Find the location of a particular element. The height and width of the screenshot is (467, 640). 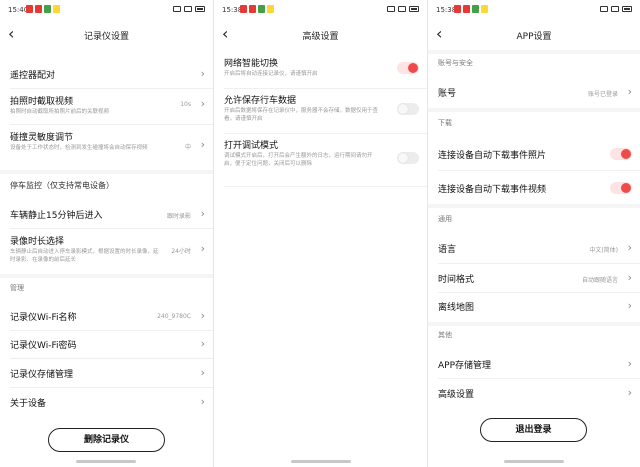

parking-enter-row: 车辆静止15分钟后进入 跟时录影 › is located at coordinates (106, 215).